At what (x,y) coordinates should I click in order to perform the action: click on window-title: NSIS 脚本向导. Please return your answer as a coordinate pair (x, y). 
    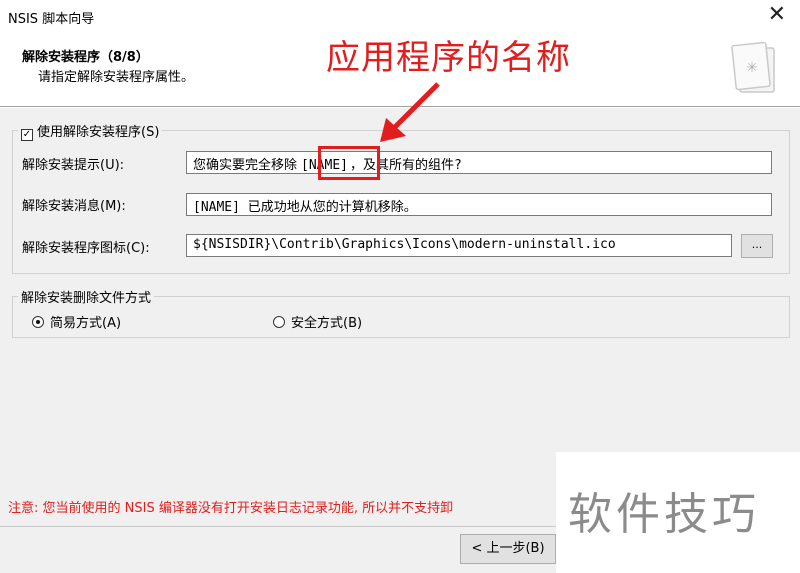
    Looking at the image, I should click on (51, 19).